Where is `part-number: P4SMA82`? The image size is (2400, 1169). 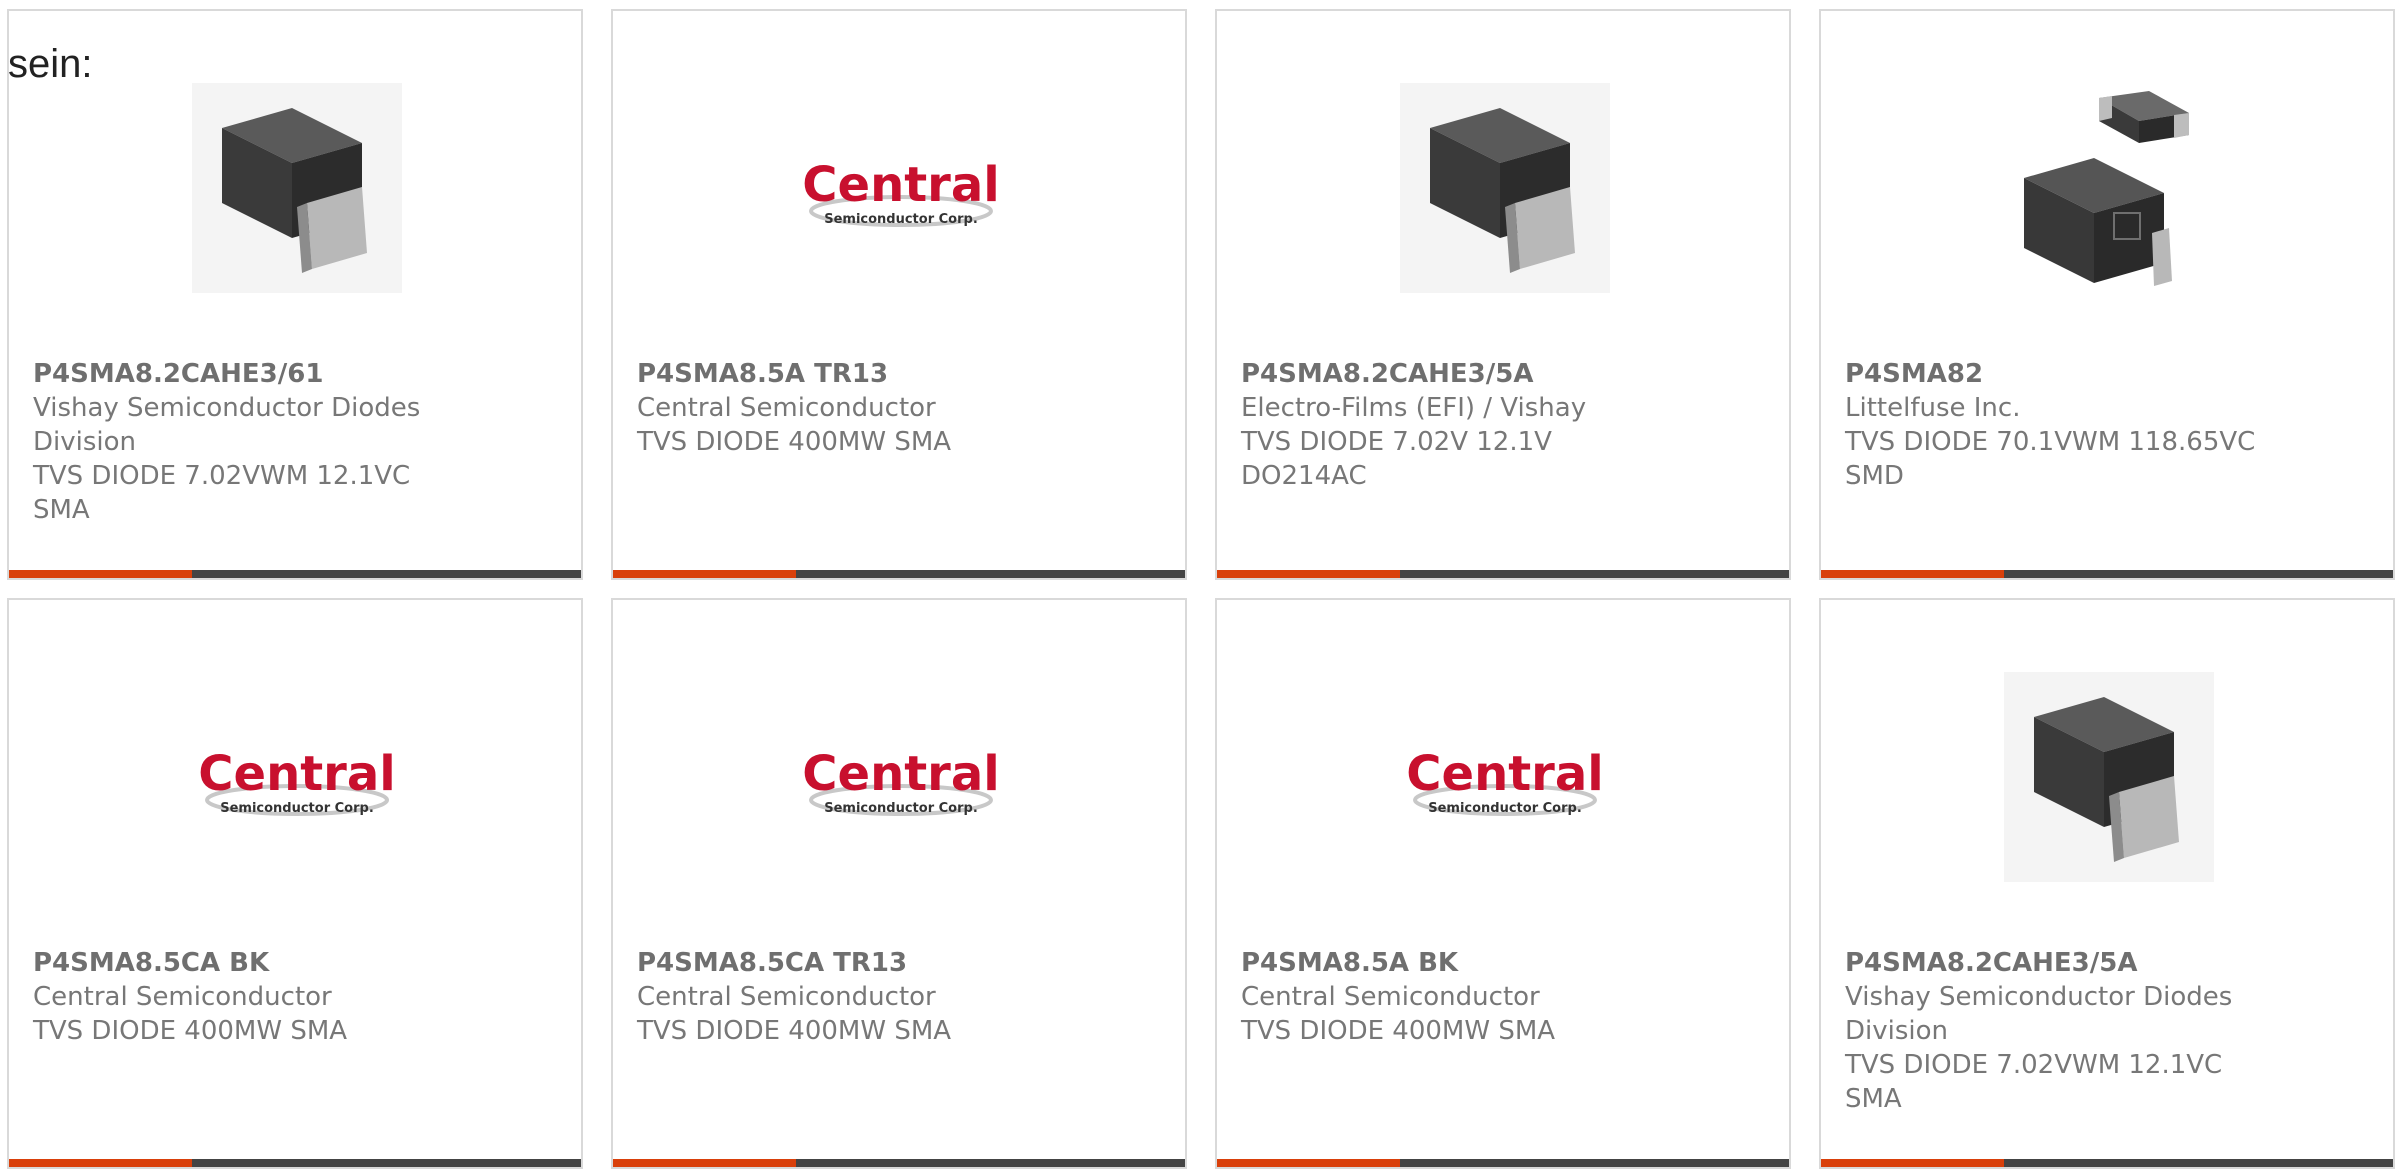 part-number: P4SMA82 is located at coordinates (2055, 374).